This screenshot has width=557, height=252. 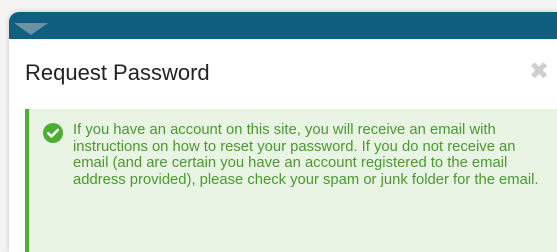 I want to click on dialog-title: Request Password, so click(x=117, y=72).